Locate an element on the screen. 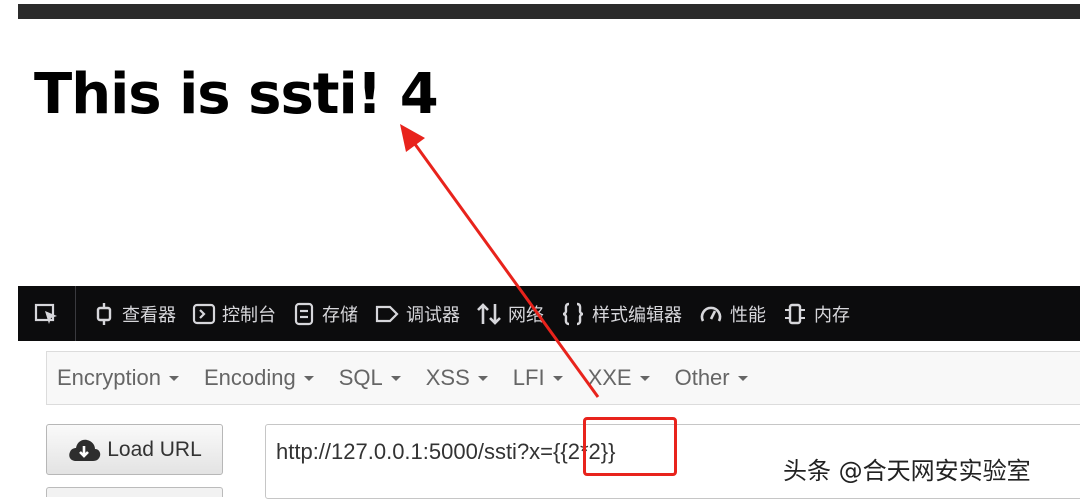 The image size is (1080, 499). watermark-text: 头条 @合天网安实验室 is located at coordinates (907, 471).